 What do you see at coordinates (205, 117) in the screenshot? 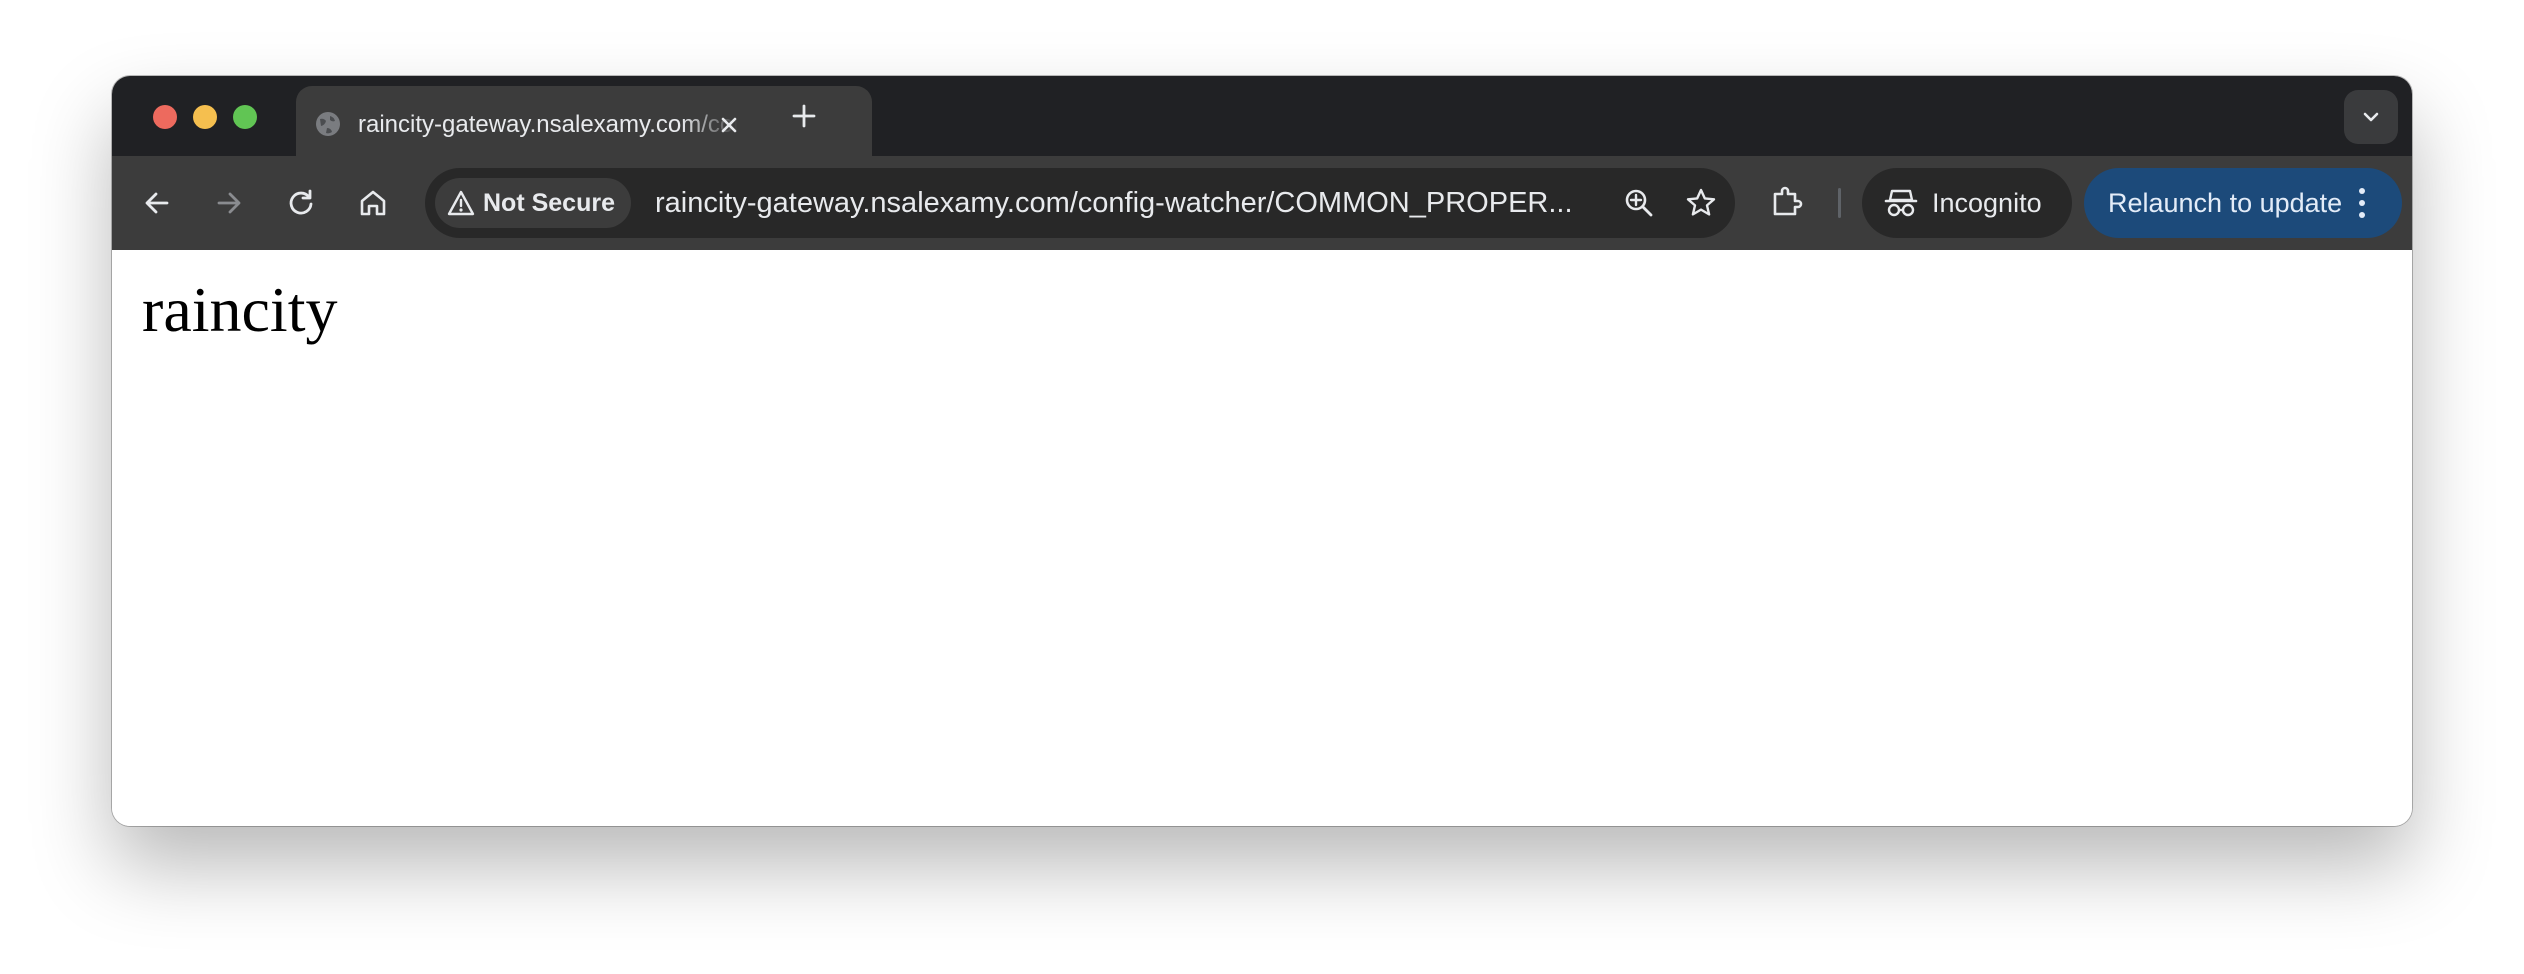
I see `minimize-window-button` at bounding box center [205, 117].